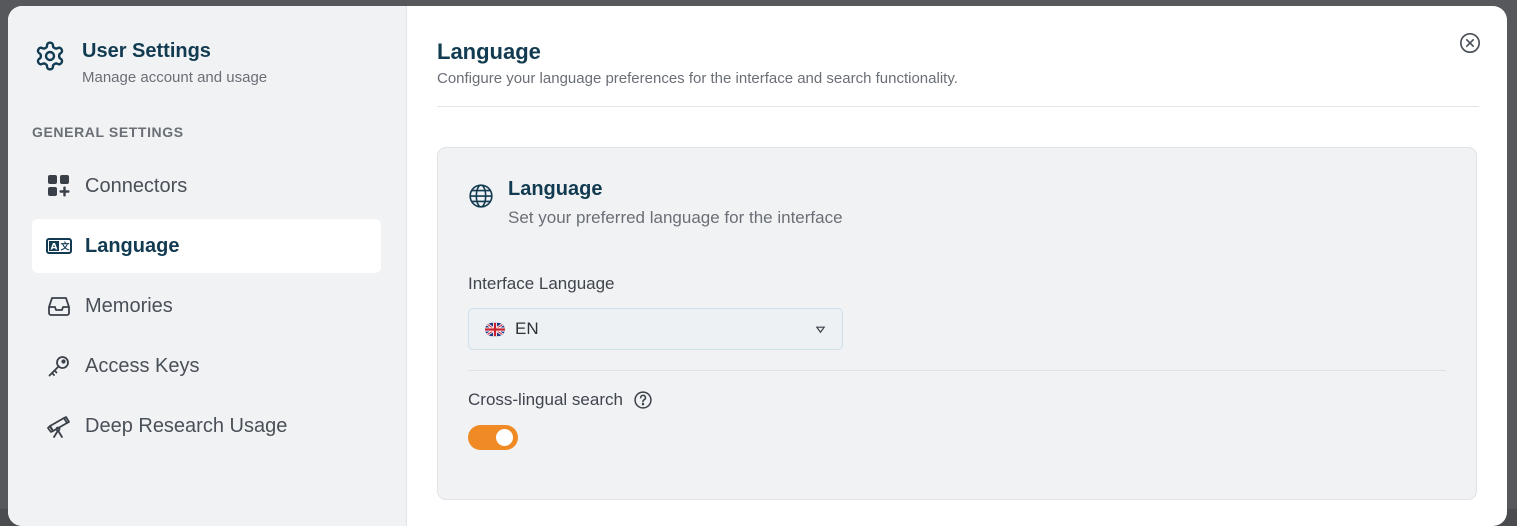 Image resolution: width=1517 pixels, height=526 pixels. What do you see at coordinates (59, 426) in the screenshot?
I see `telescope-icon` at bounding box center [59, 426].